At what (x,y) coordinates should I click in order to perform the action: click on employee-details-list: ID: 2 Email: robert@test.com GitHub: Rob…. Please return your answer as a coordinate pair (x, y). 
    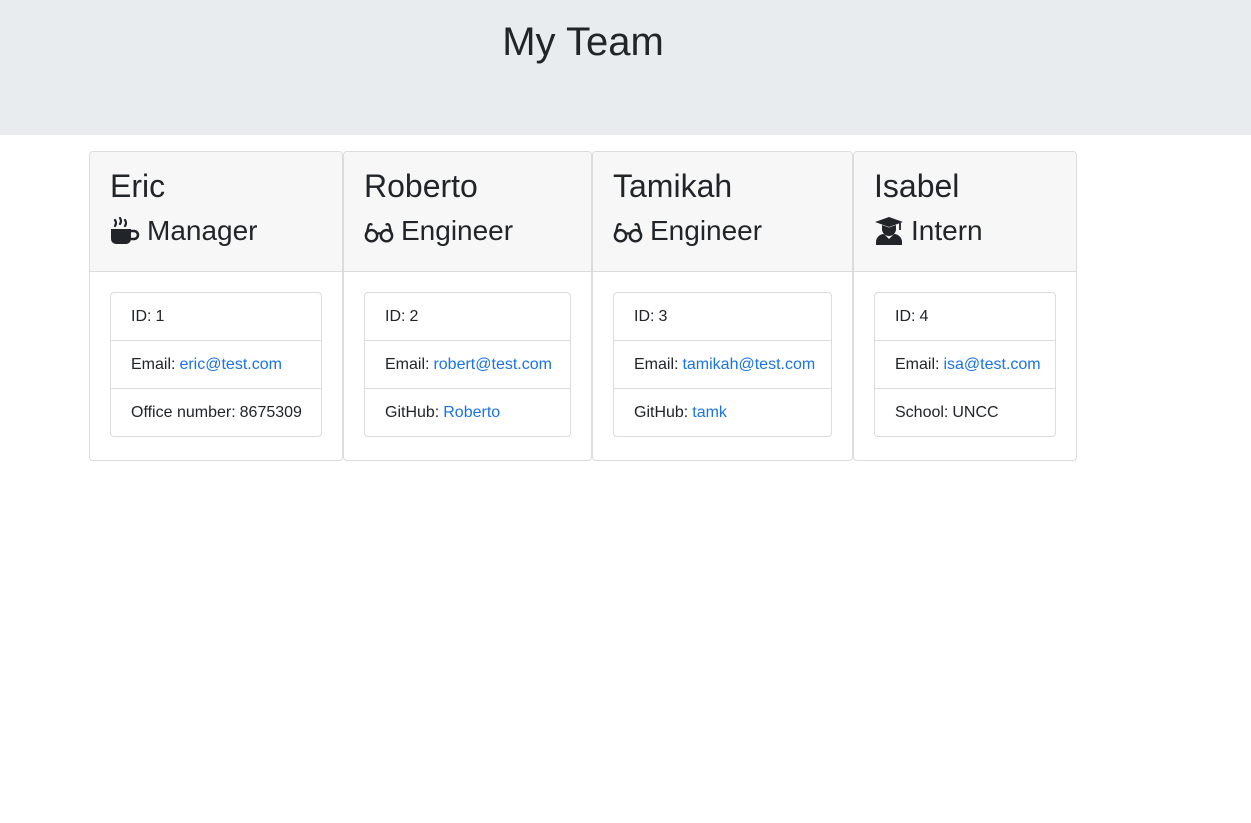
    Looking at the image, I should click on (467, 364).